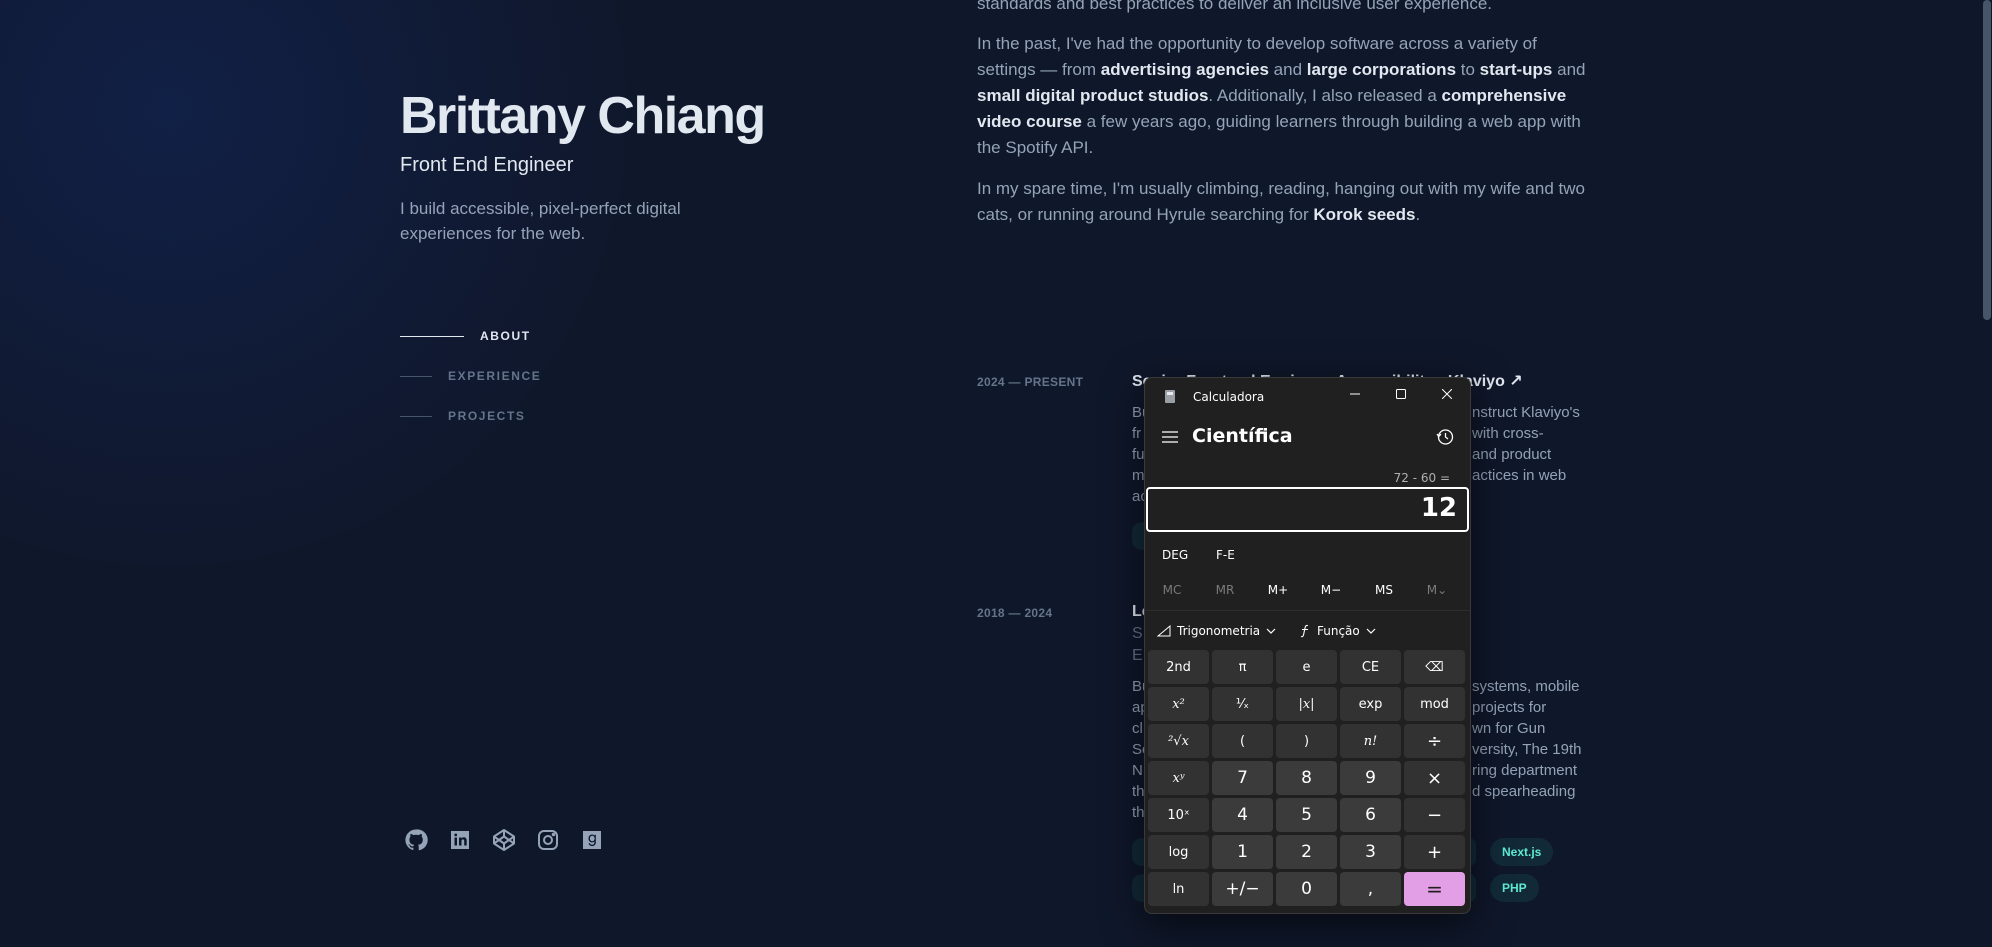 The height and width of the screenshot is (947, 1992). Describe the element at coordinates (1178, 741) in the screenshot. I see `square-root-key: ²√x` at that location.